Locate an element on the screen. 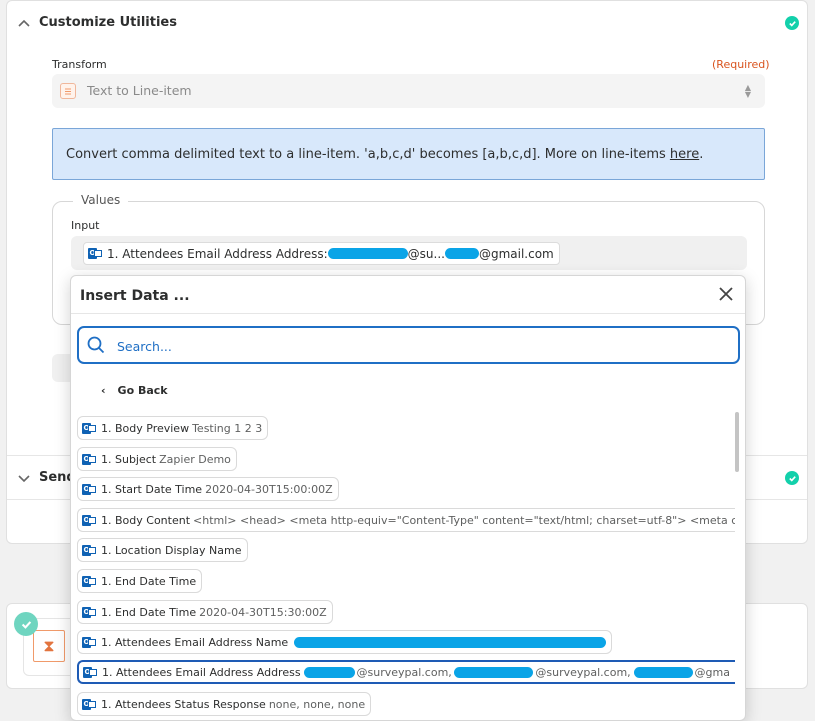 This screenshot has height=721, width=815. item-value: none, none, none is located at coordinates (317, 704).